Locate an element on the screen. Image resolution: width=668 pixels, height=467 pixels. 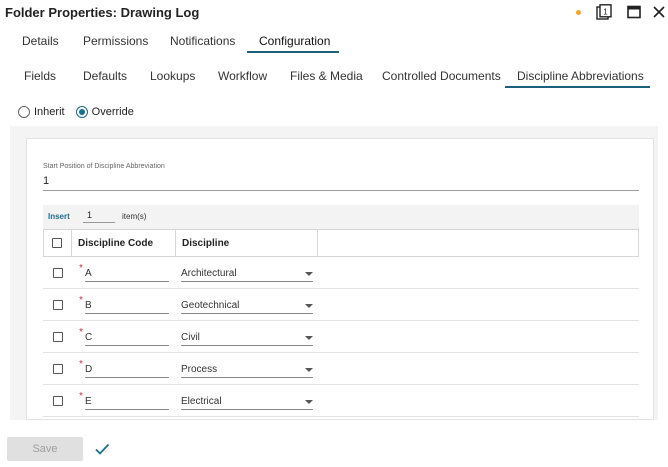
discipline-code-input: B is located at coordinates (127, 306).